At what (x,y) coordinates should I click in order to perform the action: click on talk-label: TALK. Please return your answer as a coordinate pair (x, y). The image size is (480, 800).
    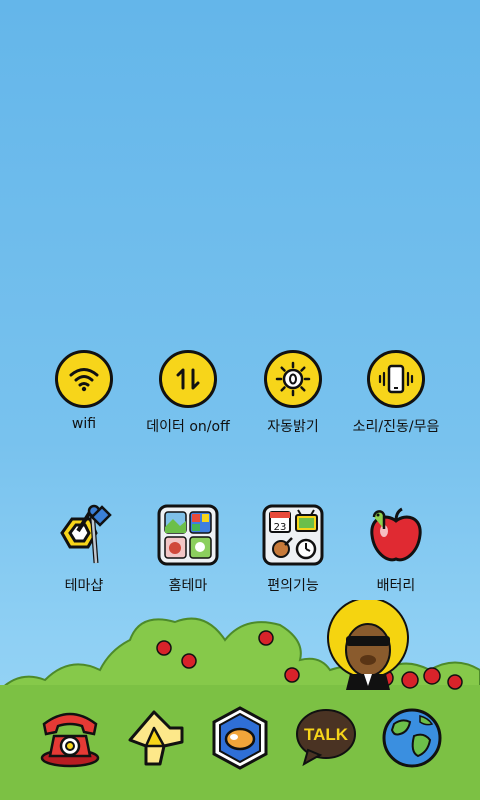
    Looking at the image, I should click on (326, 734).